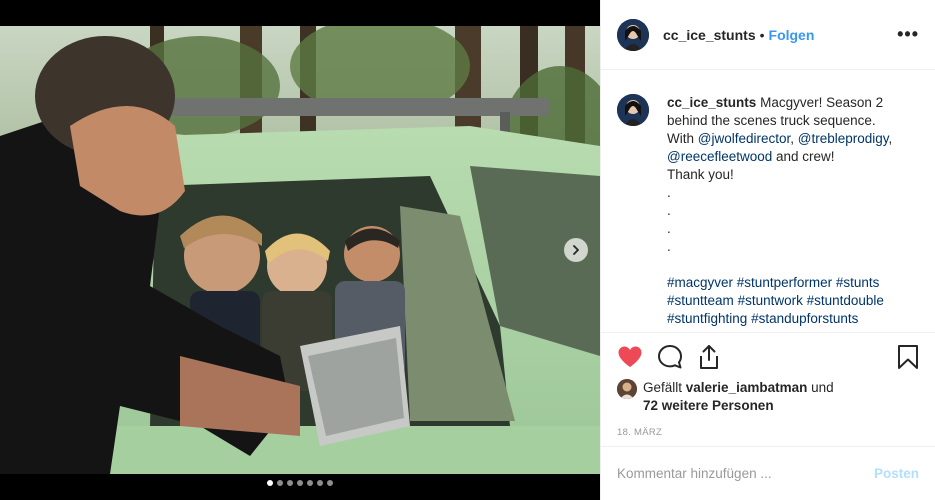  What do you see at coordinates (768, 432) in the screenshot?
I see `post-date: 18. MÄRZ` at bounding box center [768, 432].